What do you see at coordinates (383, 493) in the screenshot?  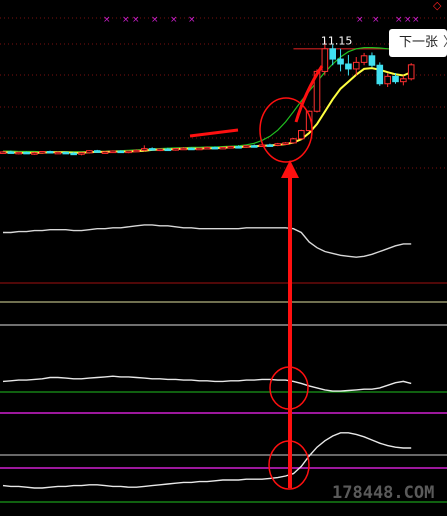 I see `watermark: 178448.COM` at bounding box center [383, 493].